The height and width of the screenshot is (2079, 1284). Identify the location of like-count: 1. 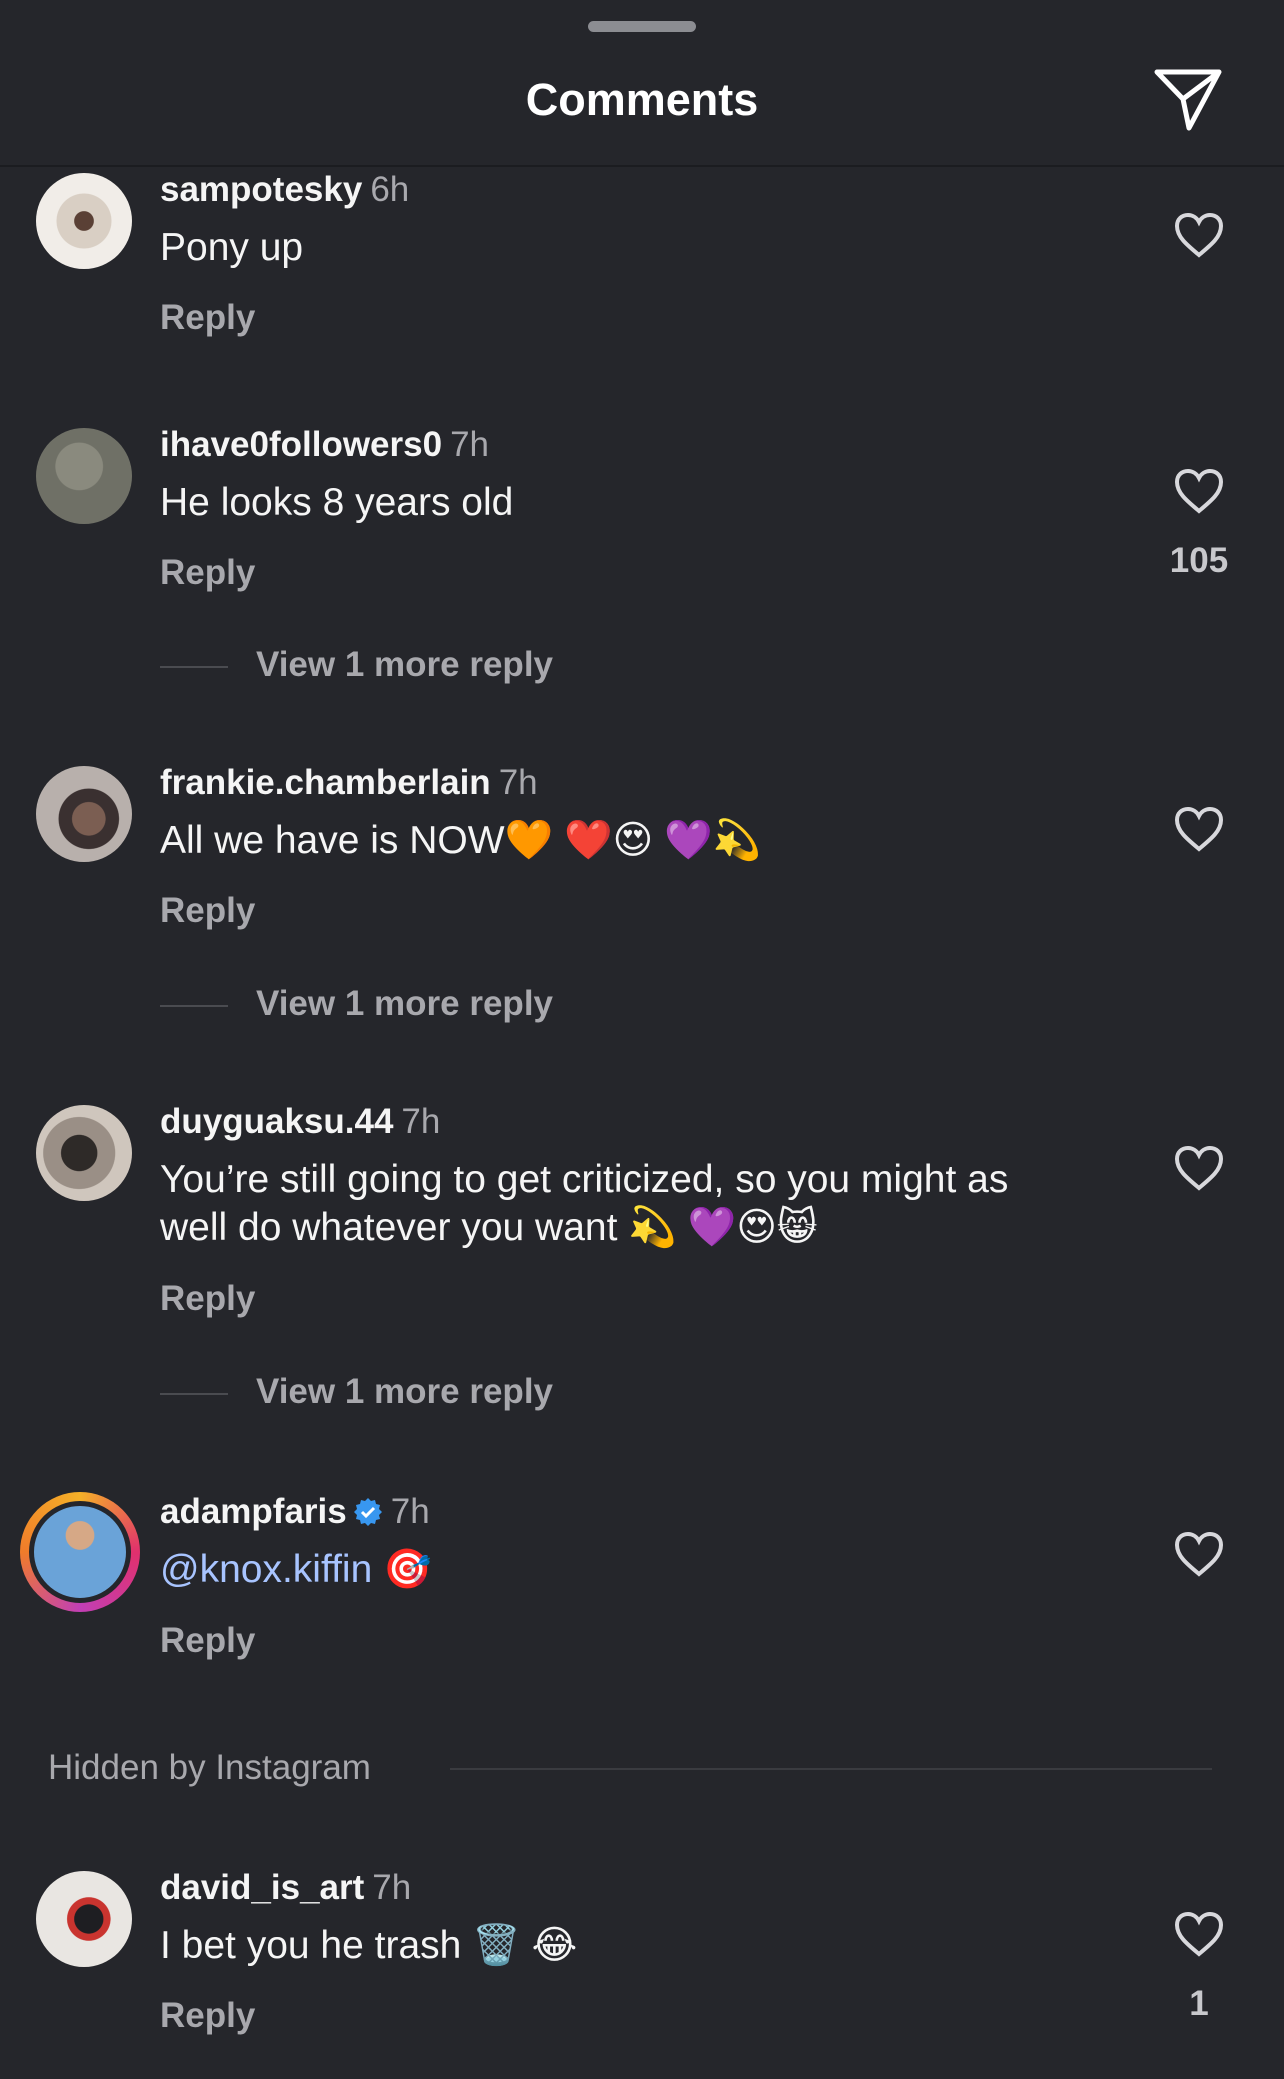
(1199, 2003).